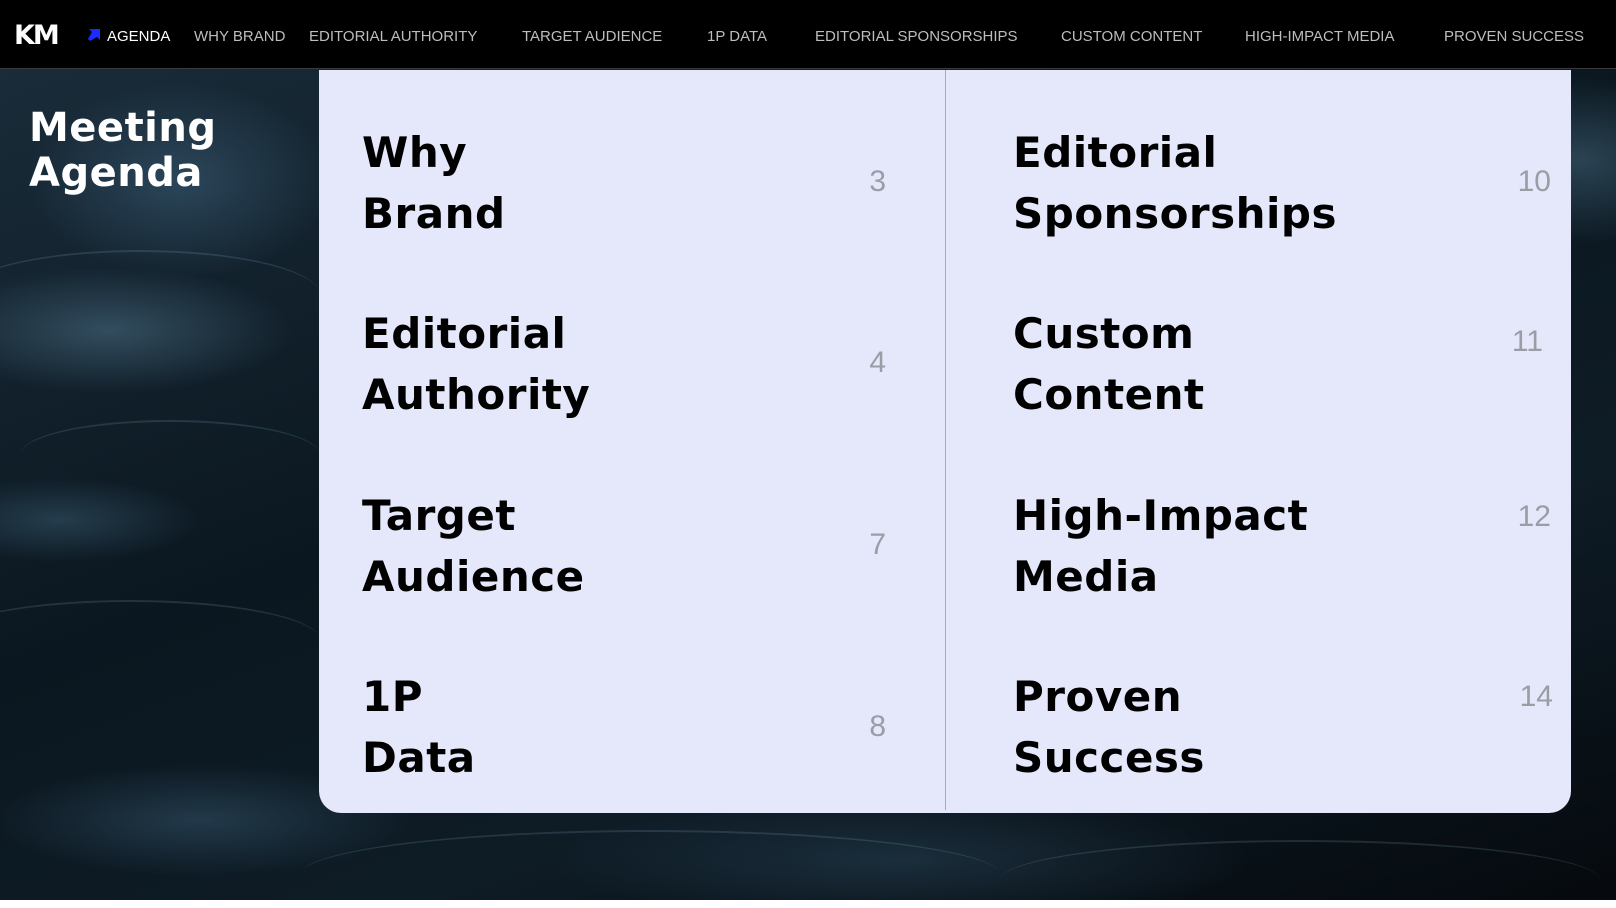 This screenshot has width=1616, height=908. What do you see at coordinates (737, 37) in the screenshot?
I see `nav-item-1p-data: 1P DATA` at bounding box center [737, 37].